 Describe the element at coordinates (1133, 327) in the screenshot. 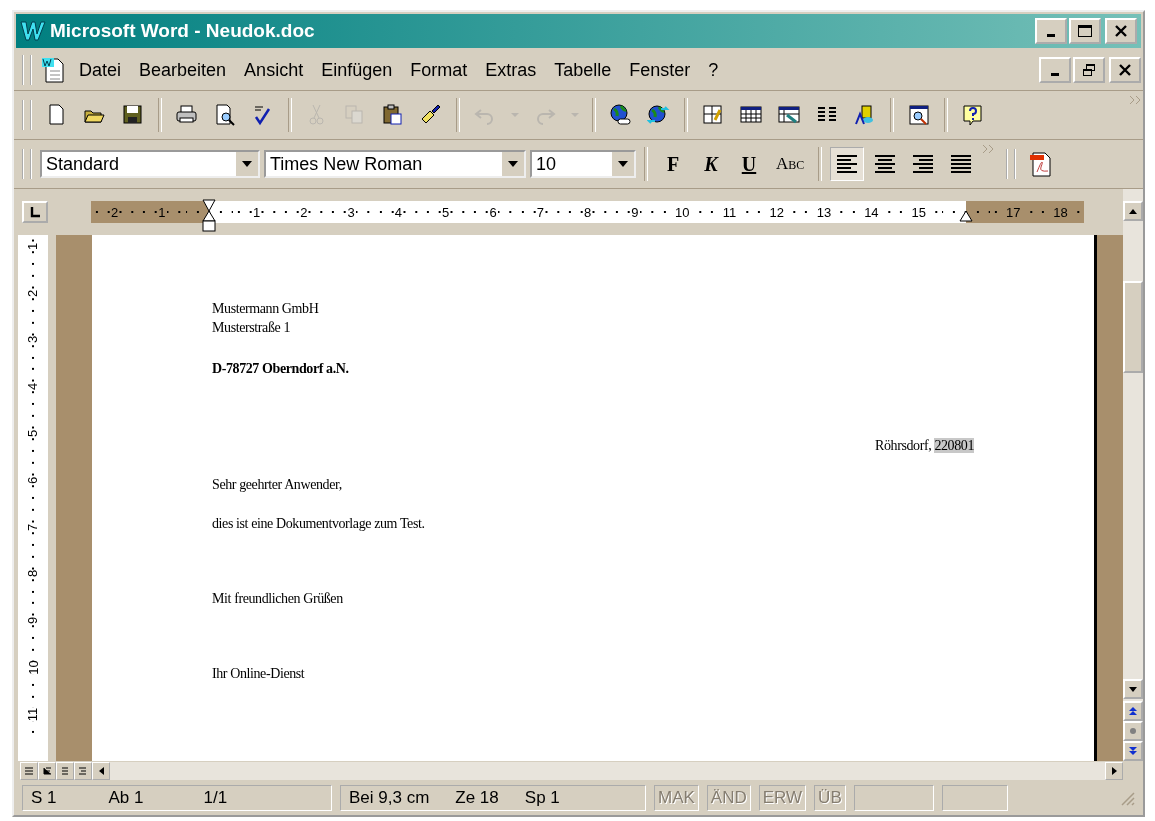

I see `scrollbar-thumb` at that location.